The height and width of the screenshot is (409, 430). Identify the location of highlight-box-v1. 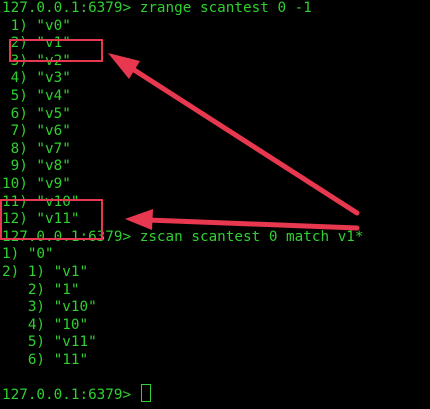
(56, 50).